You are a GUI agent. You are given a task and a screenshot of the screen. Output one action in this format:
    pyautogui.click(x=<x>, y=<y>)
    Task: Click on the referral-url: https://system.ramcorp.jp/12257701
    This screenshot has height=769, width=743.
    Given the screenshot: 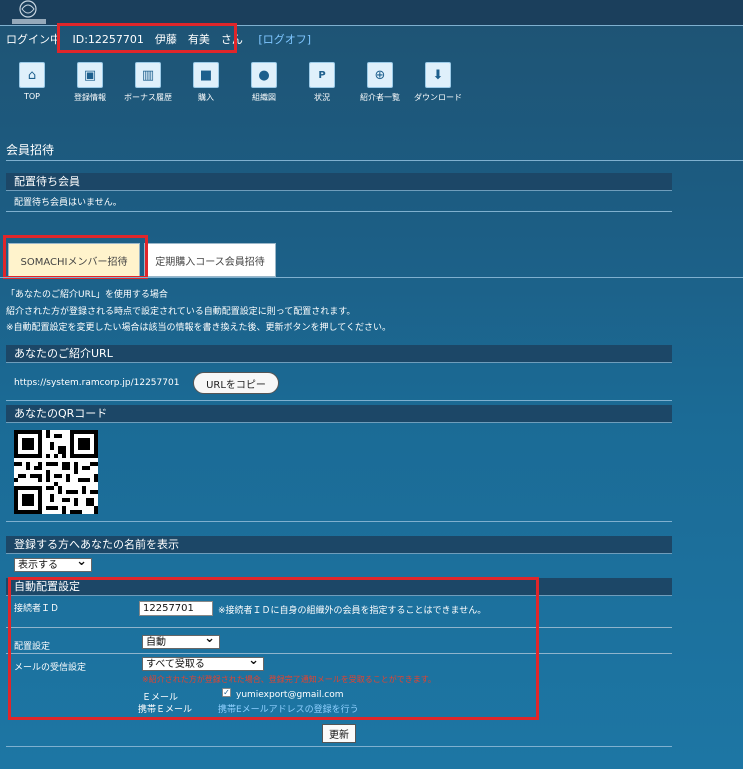 What is the action you would take?
    pyautogui.click(x=97, y=383)
    